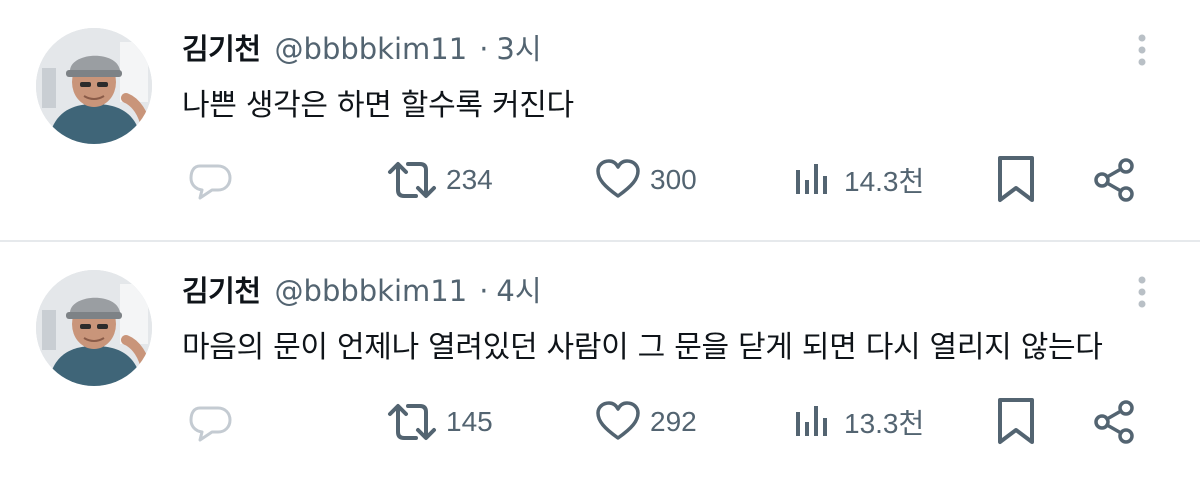  I want to click on tweet-header: 김기천 @bbbbkim11 · 3시, so click(362, 48).